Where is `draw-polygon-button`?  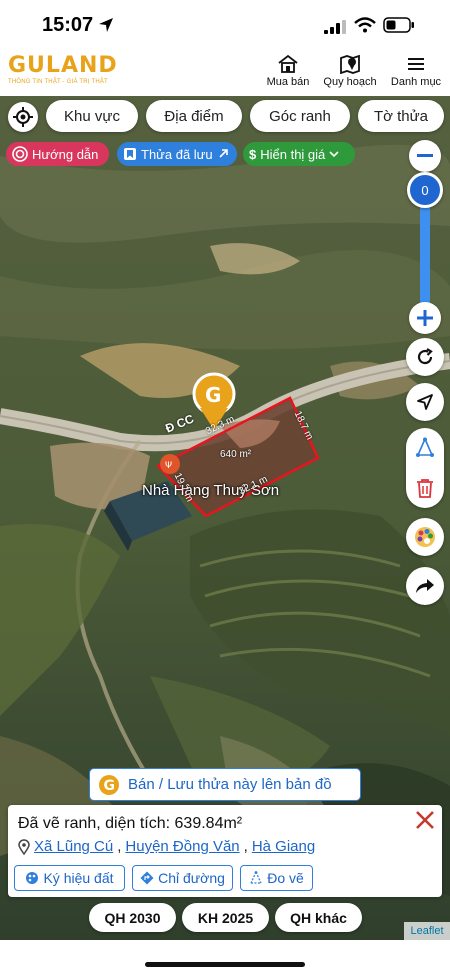 draw-polygon-button is located at coordinates (425, 450).